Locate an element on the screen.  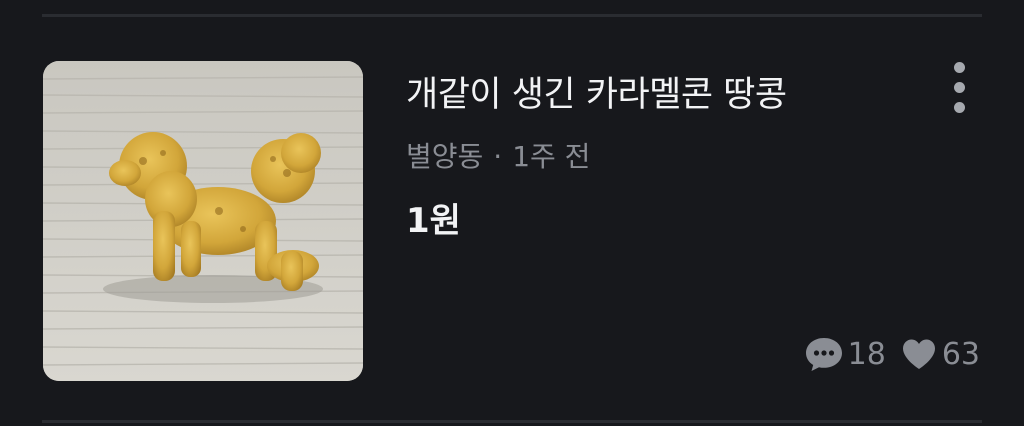
chat-count: 18 is located at coordinates (866, 354).